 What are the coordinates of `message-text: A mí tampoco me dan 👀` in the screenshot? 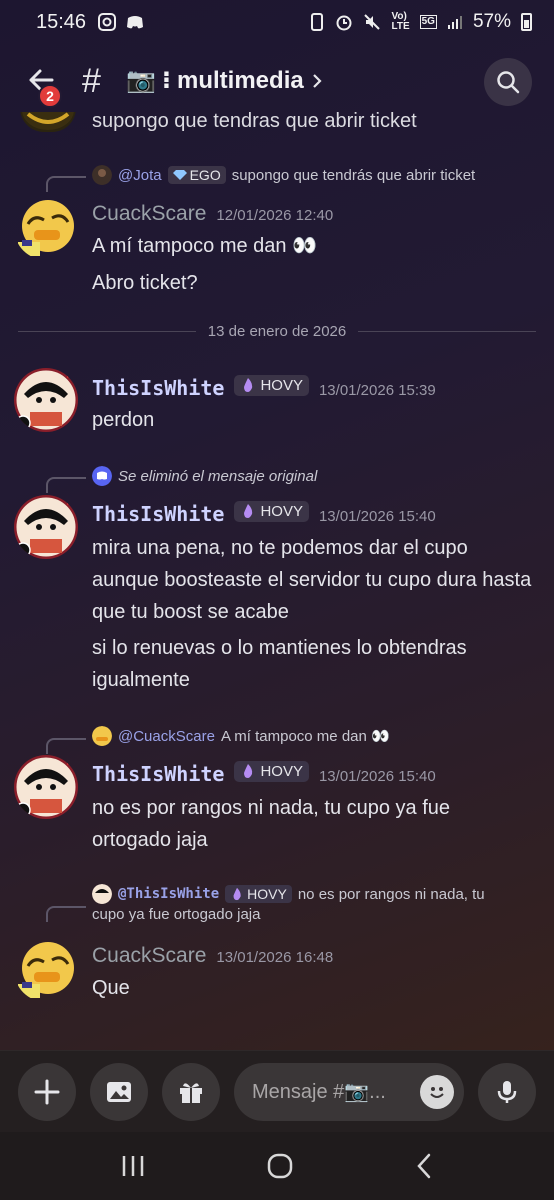 It's located at (204, 246).